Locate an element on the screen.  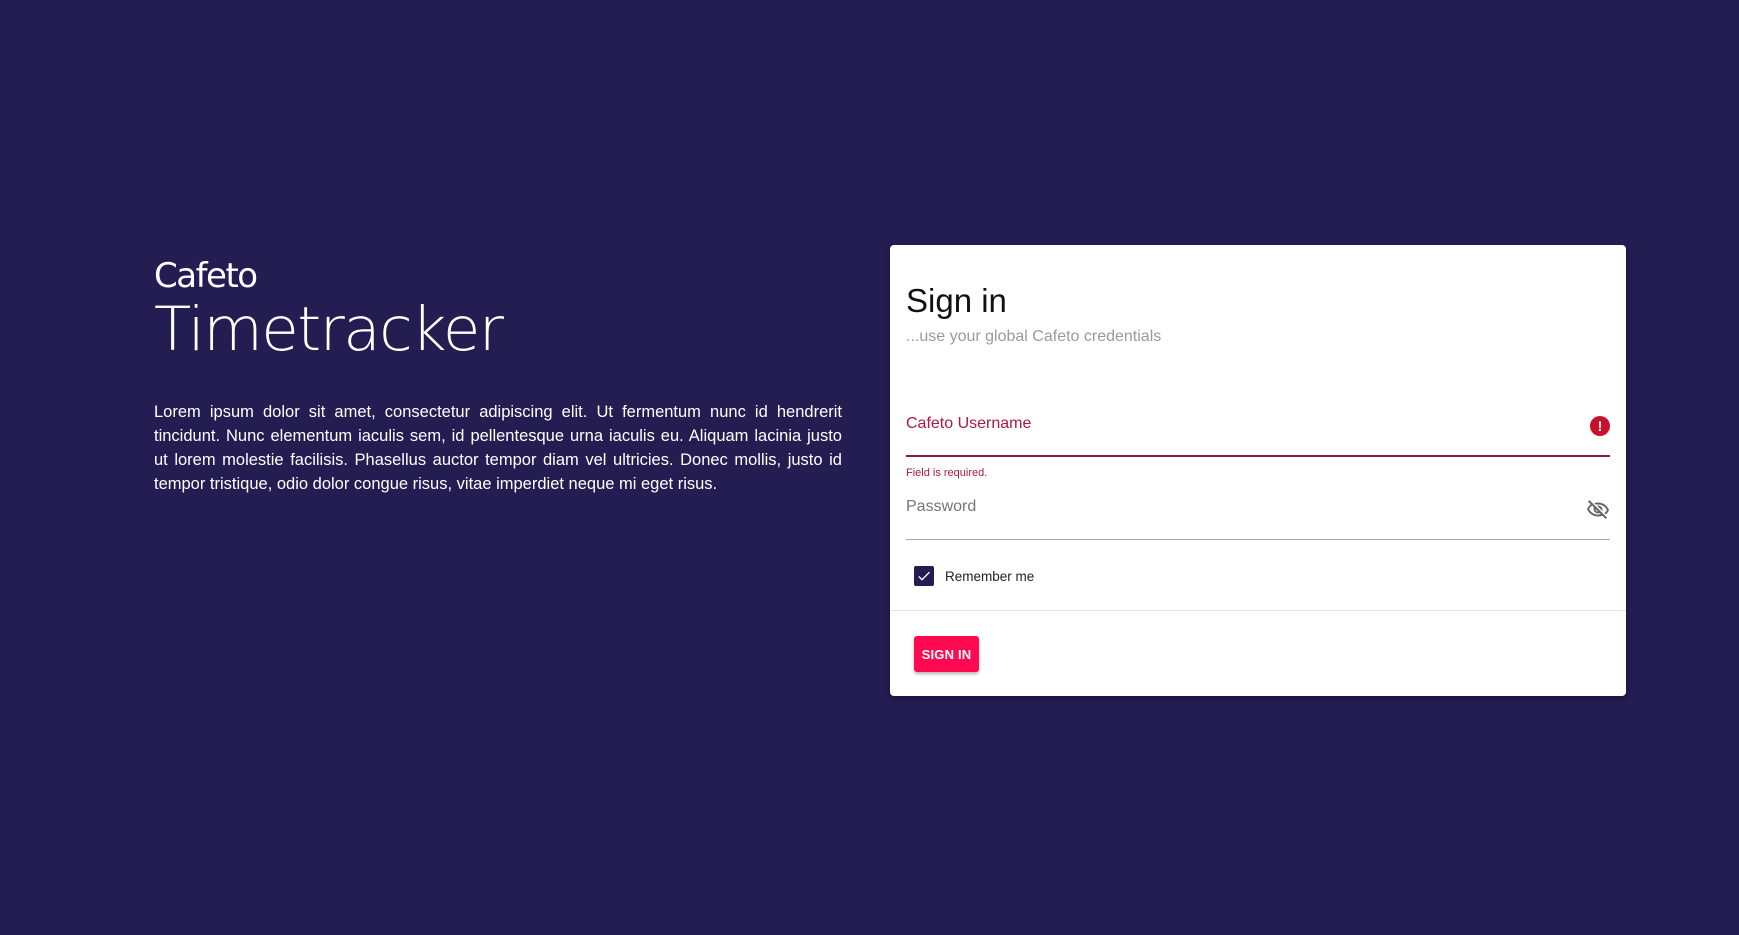
visibility-off-icon is located at coordinates (1598, 510).